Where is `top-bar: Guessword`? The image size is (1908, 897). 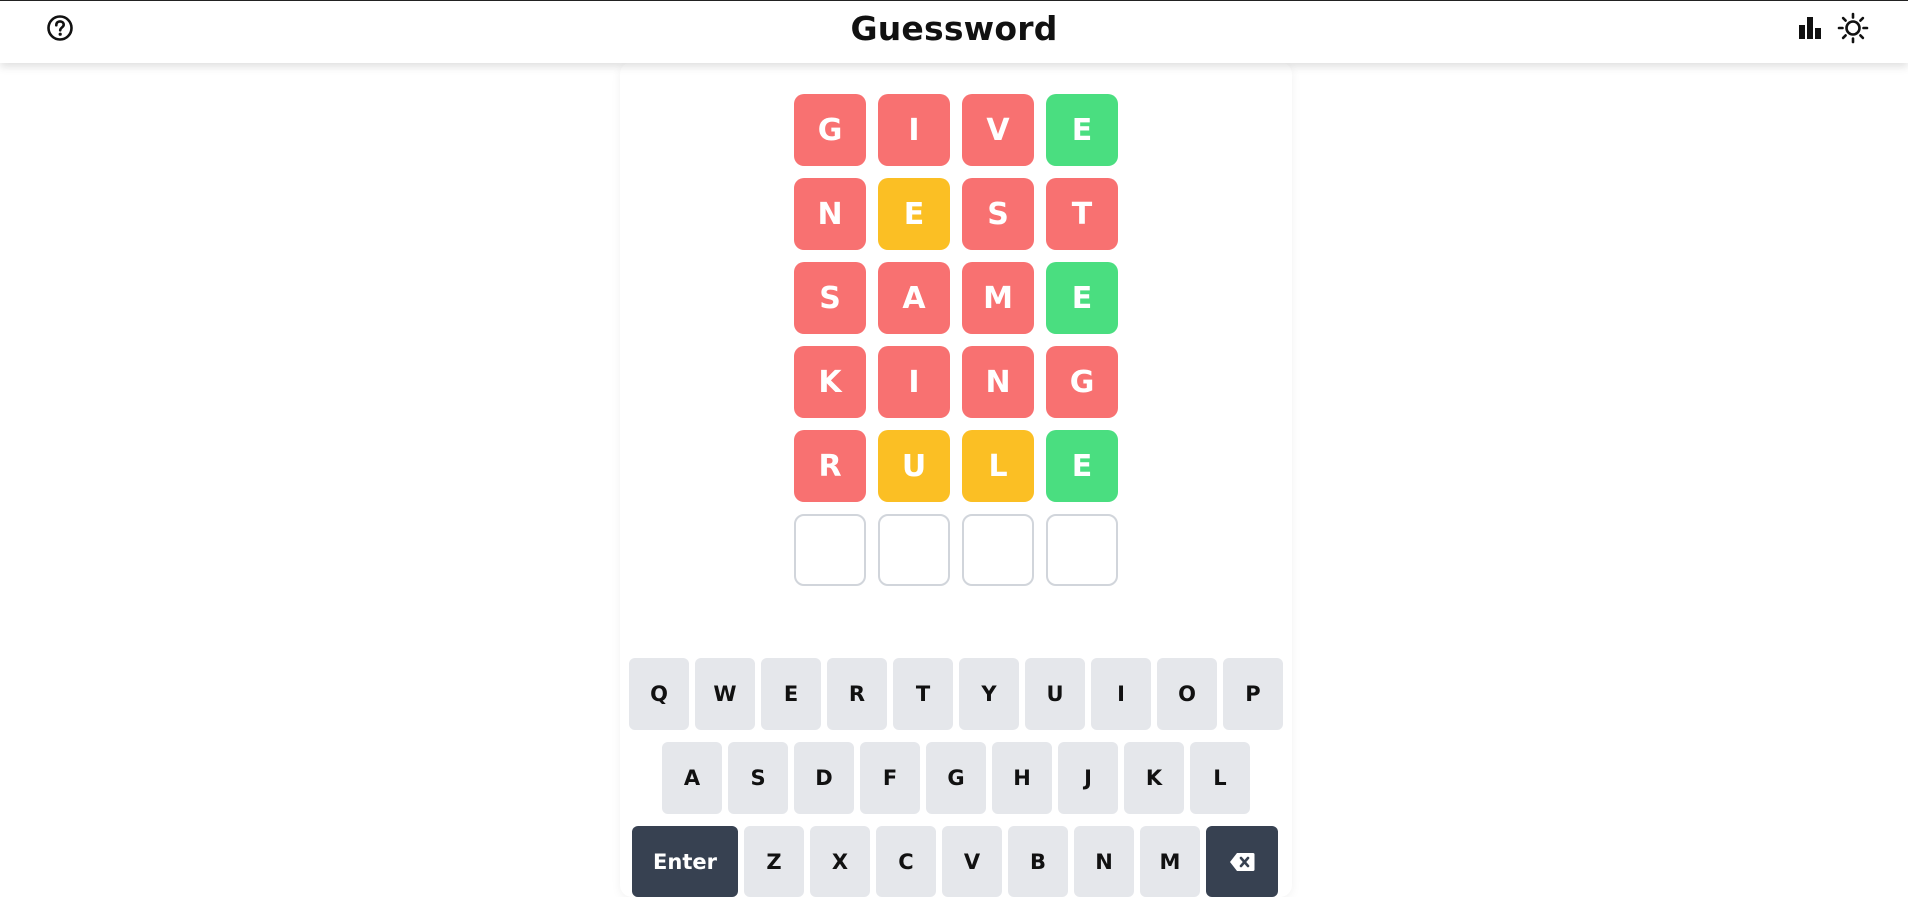 top-bar: Guessword is located at coordinates (954, 31).